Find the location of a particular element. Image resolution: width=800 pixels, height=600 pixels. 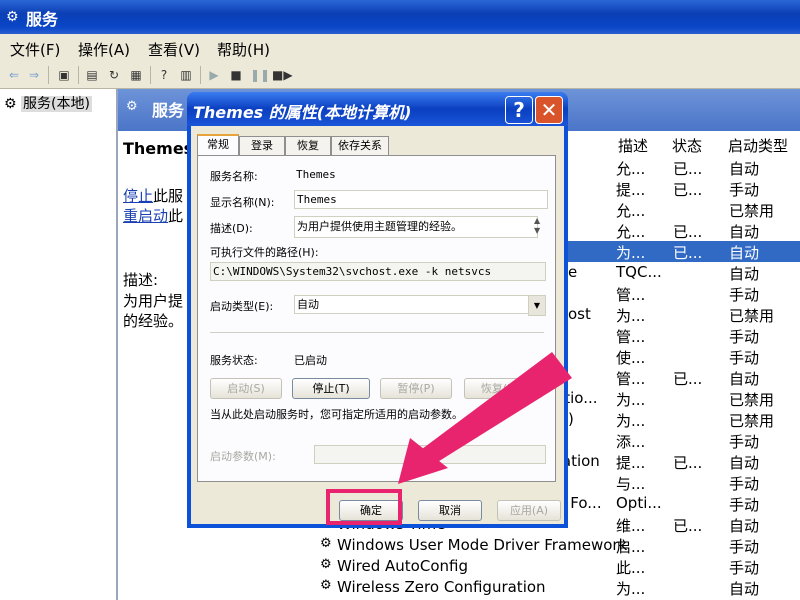

annotation-arrow is located at coordinates (485, 418).